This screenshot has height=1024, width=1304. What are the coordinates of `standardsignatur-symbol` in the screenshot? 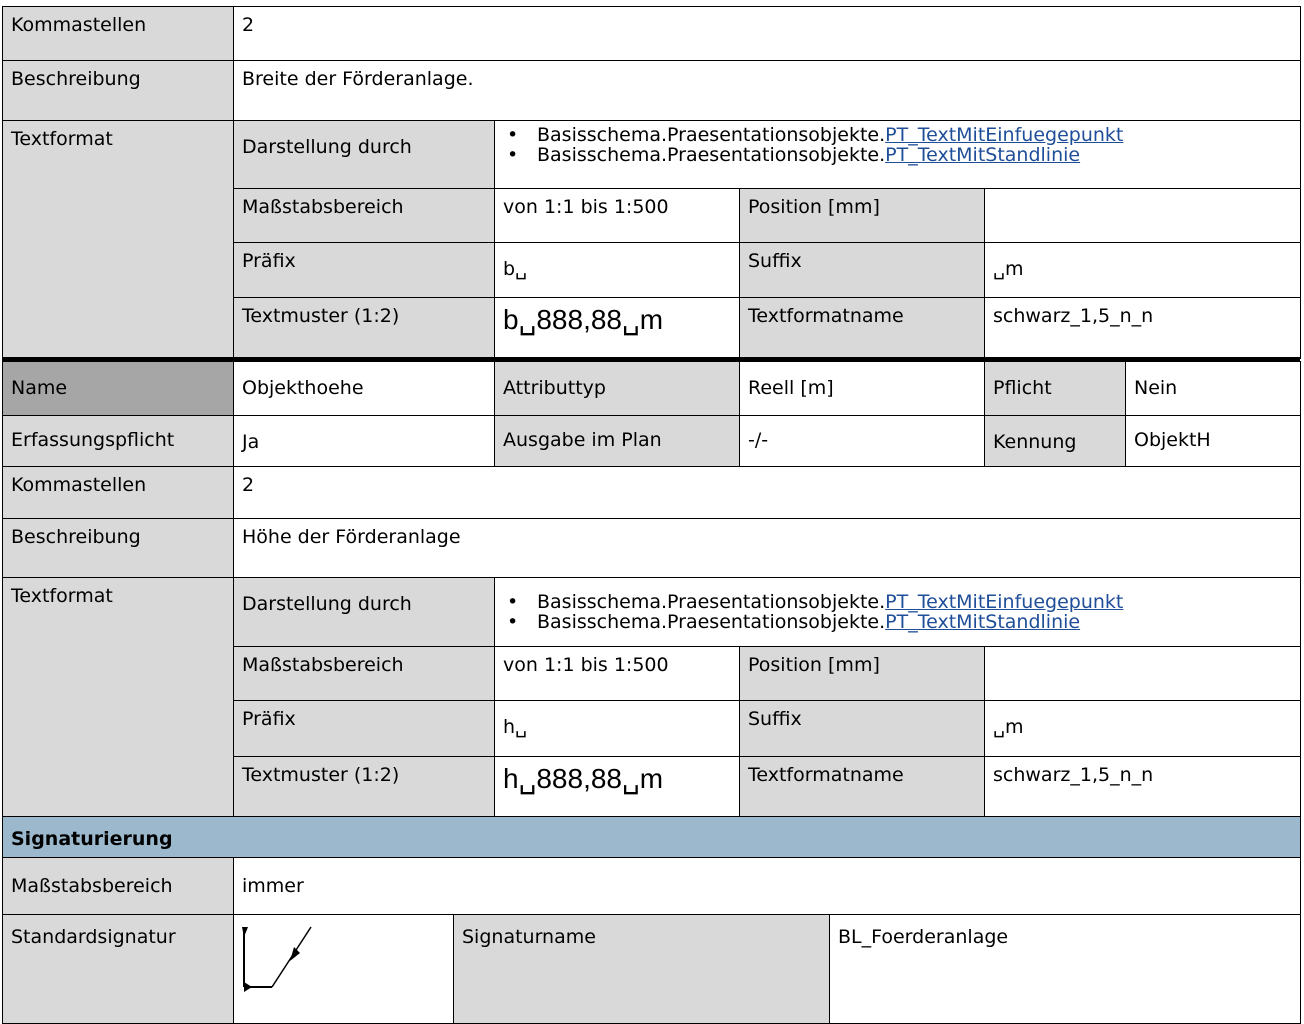 It's located at (343, 969).